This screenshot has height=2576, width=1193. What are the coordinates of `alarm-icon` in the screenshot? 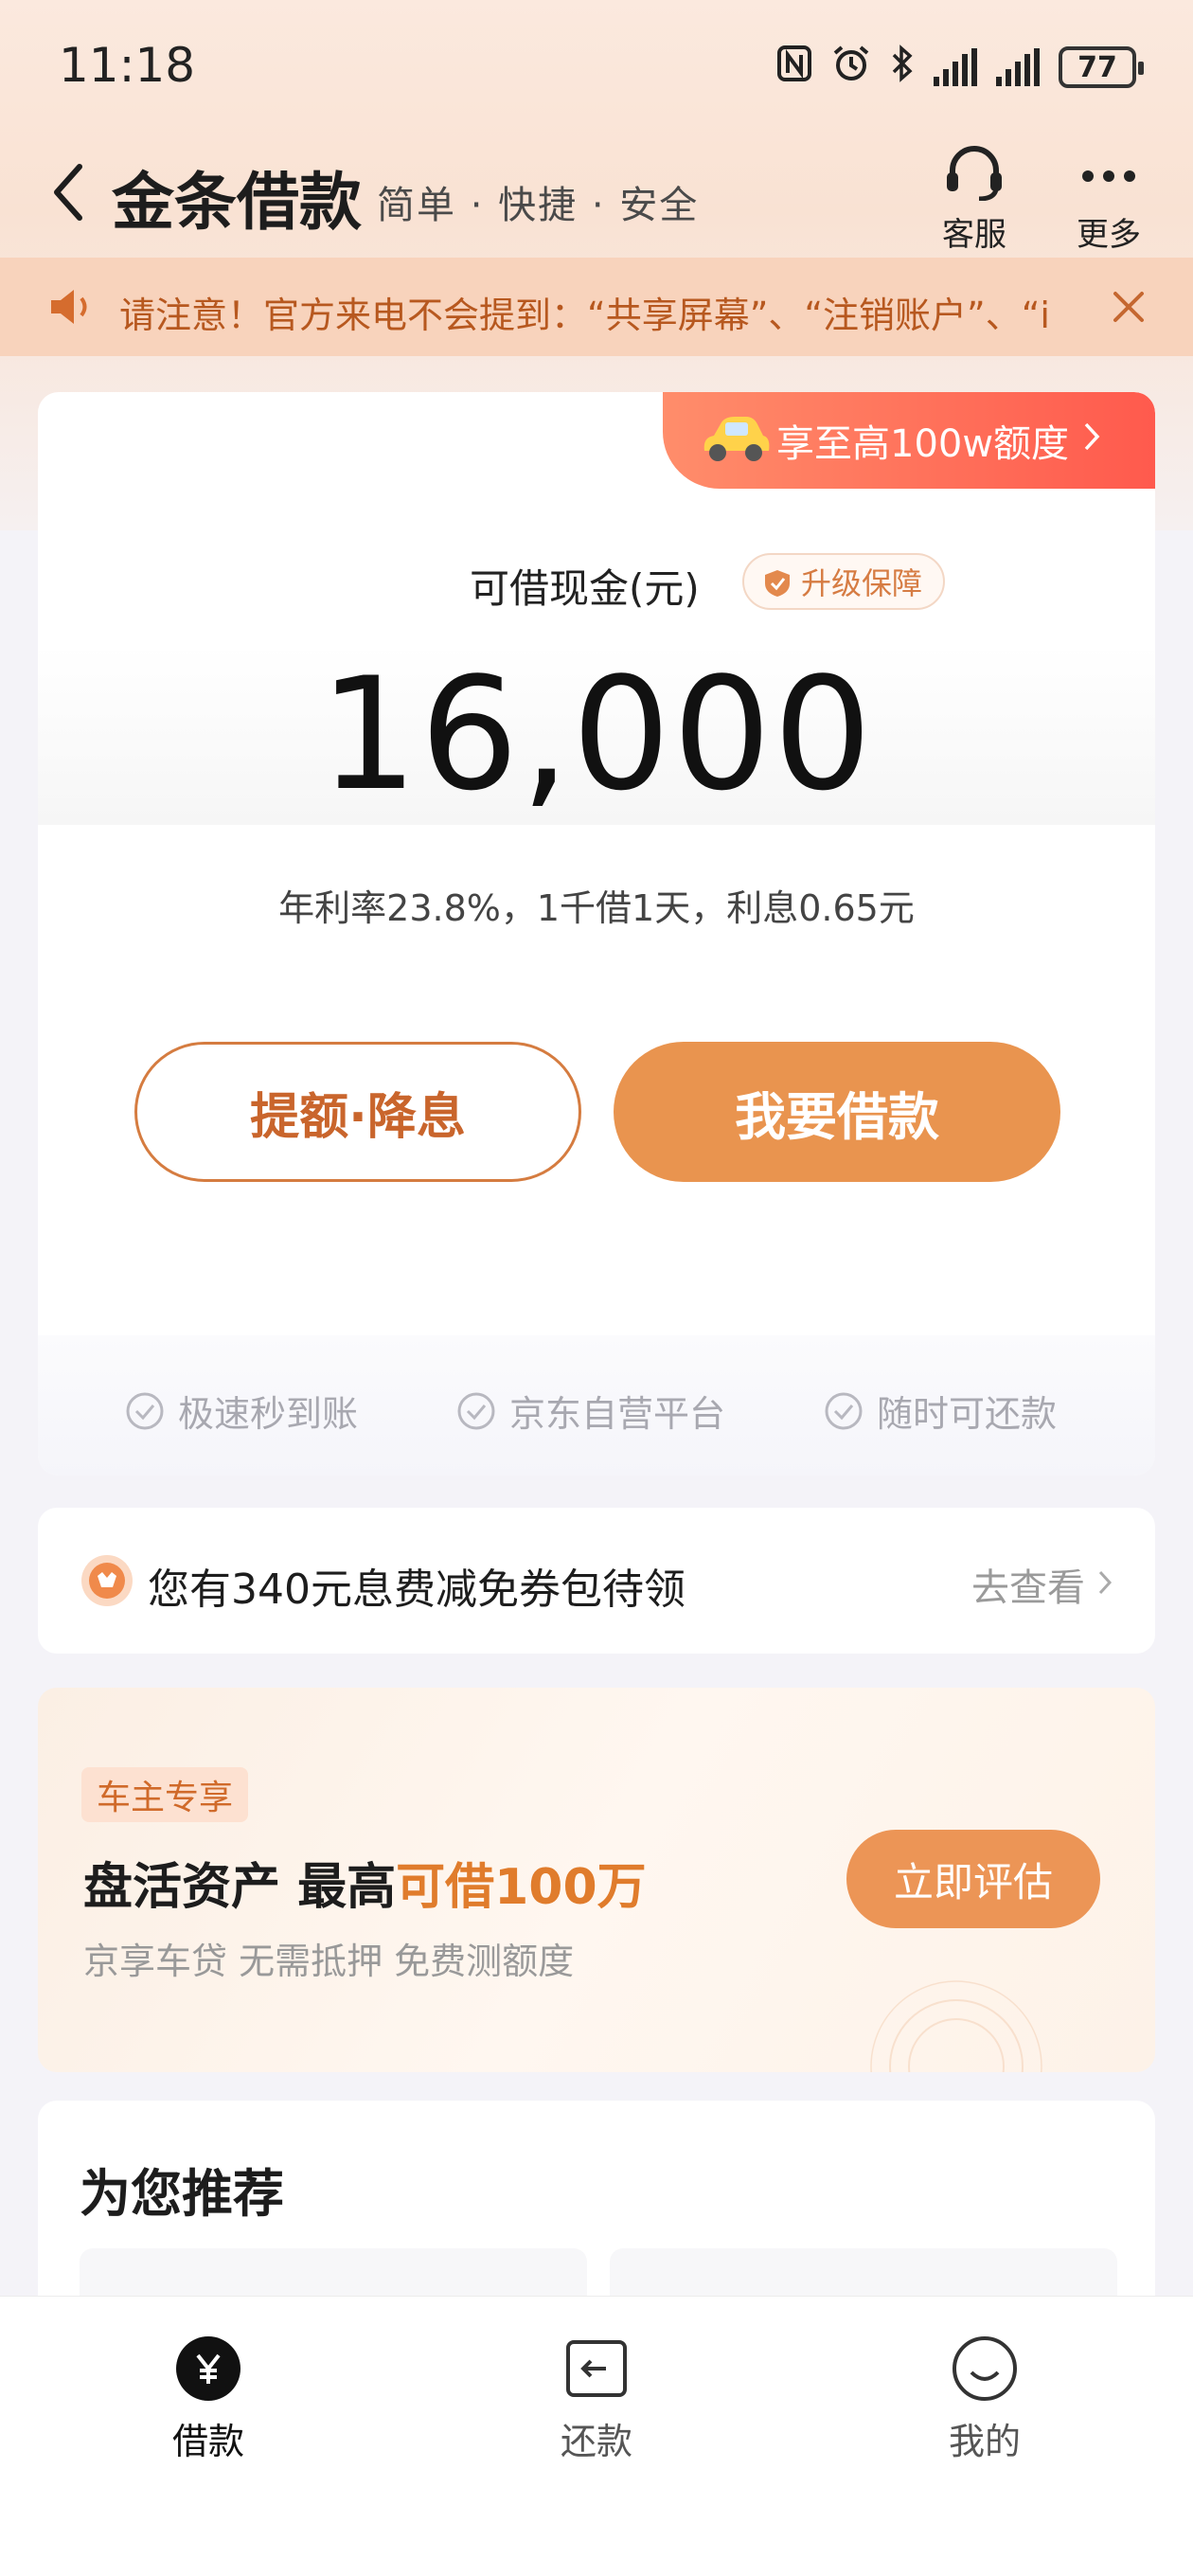 It's located at (851, 68).